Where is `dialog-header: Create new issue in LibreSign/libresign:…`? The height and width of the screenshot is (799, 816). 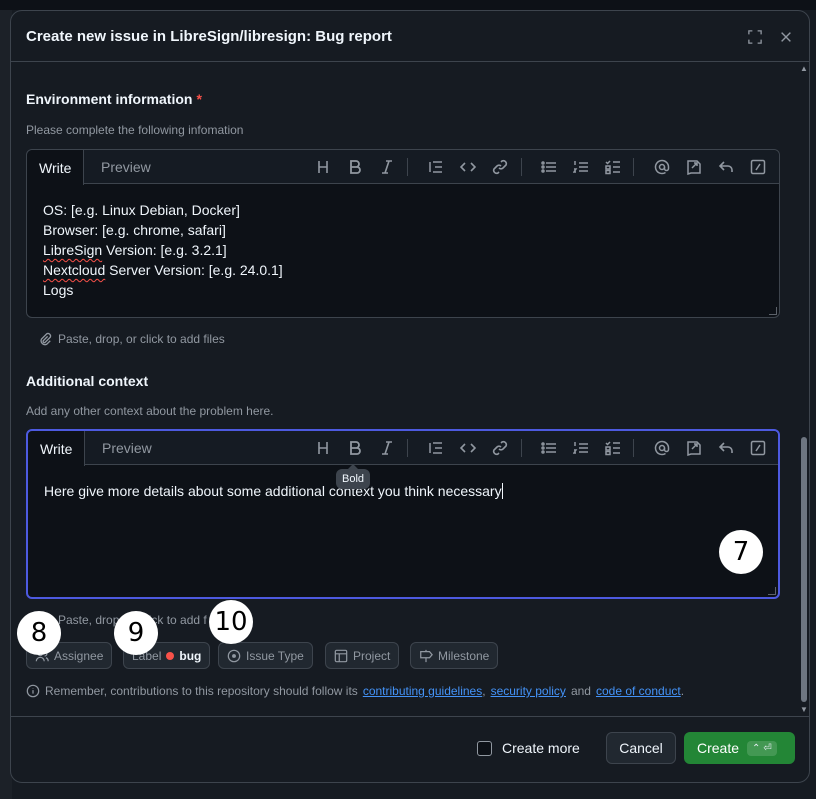 dialog-header: Create new issue in LibreSign/libresign:… is located at coordinates (410, 36).